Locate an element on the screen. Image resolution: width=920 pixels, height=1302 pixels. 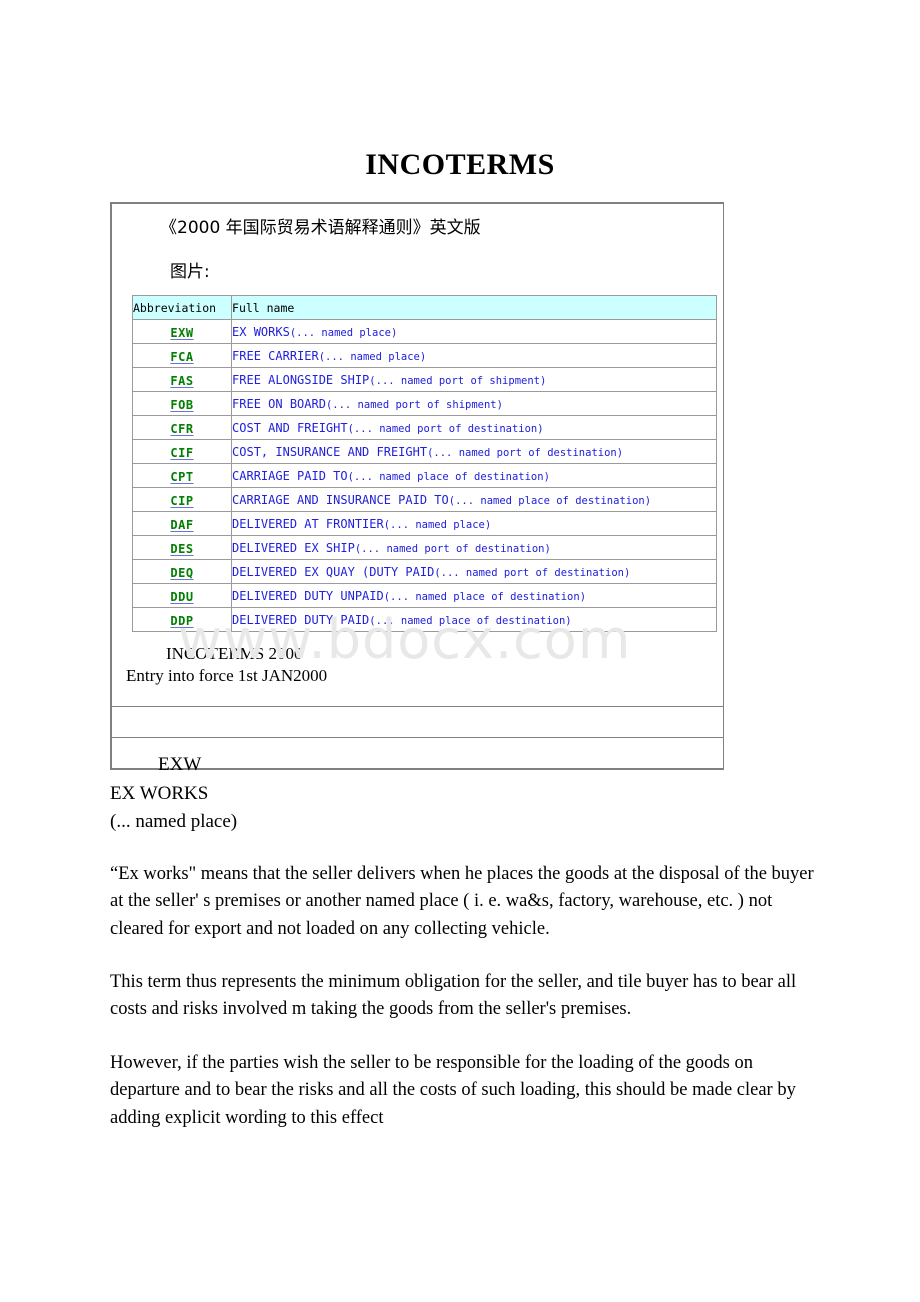
abbreviation-cell: DDP is located at coordinates (182, 619).